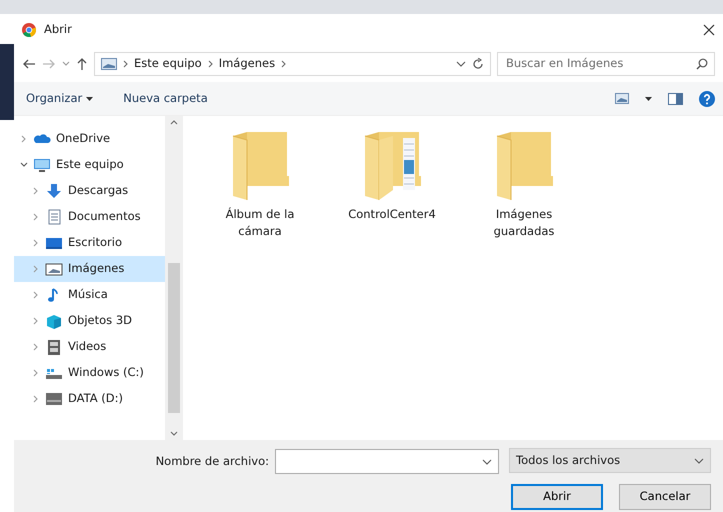 Image resolution: width=723 pixels, height=512 pixels. What do you see at coordinates (89, 347) in the screenshot?
I see `tree-item: Videos` at bounding box center [89, 347].